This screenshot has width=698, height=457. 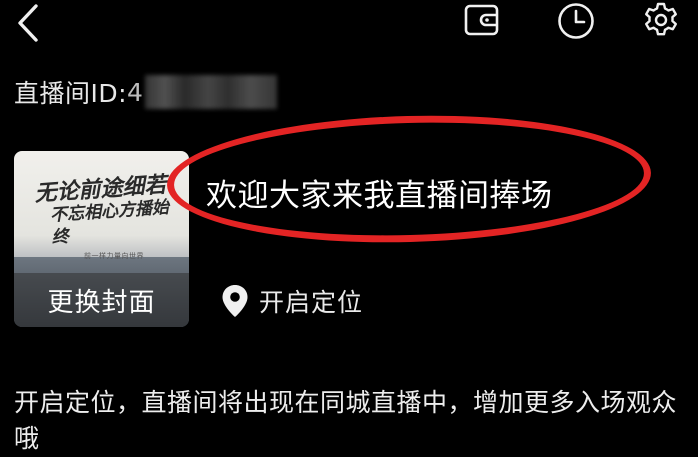 I want to click on settings-button, so click(x=661, y=20).